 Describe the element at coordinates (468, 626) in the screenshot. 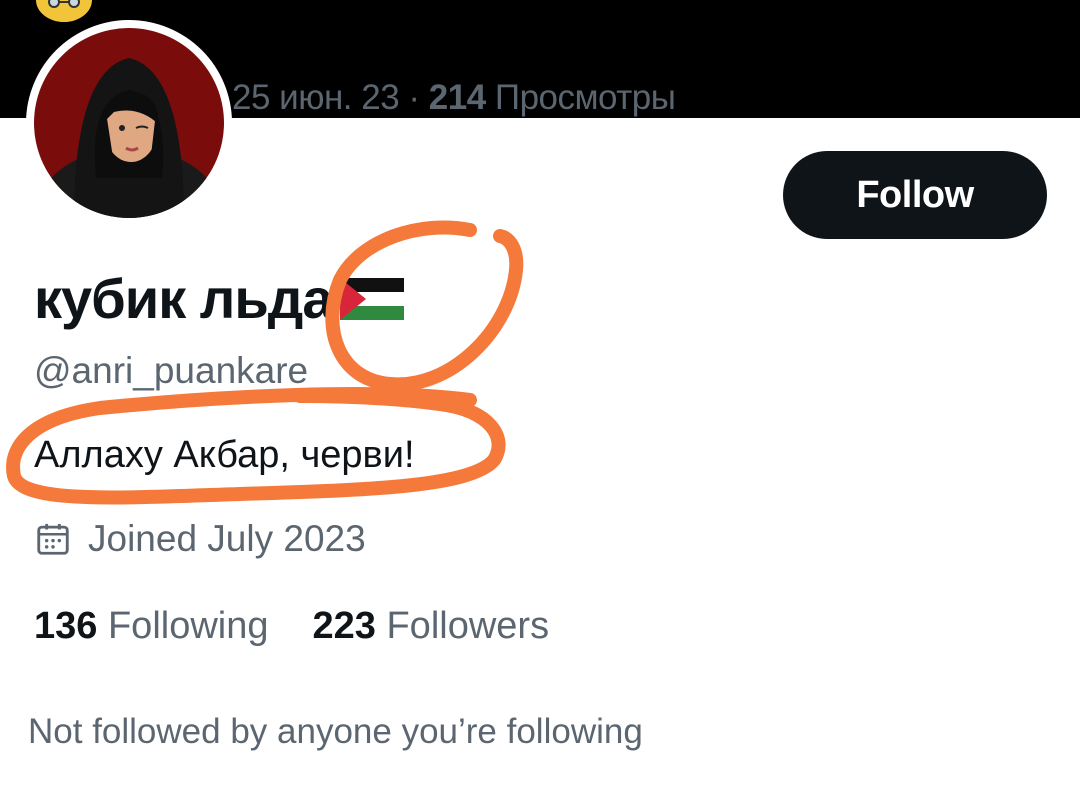

I see `followers-label: Followers` at that location.